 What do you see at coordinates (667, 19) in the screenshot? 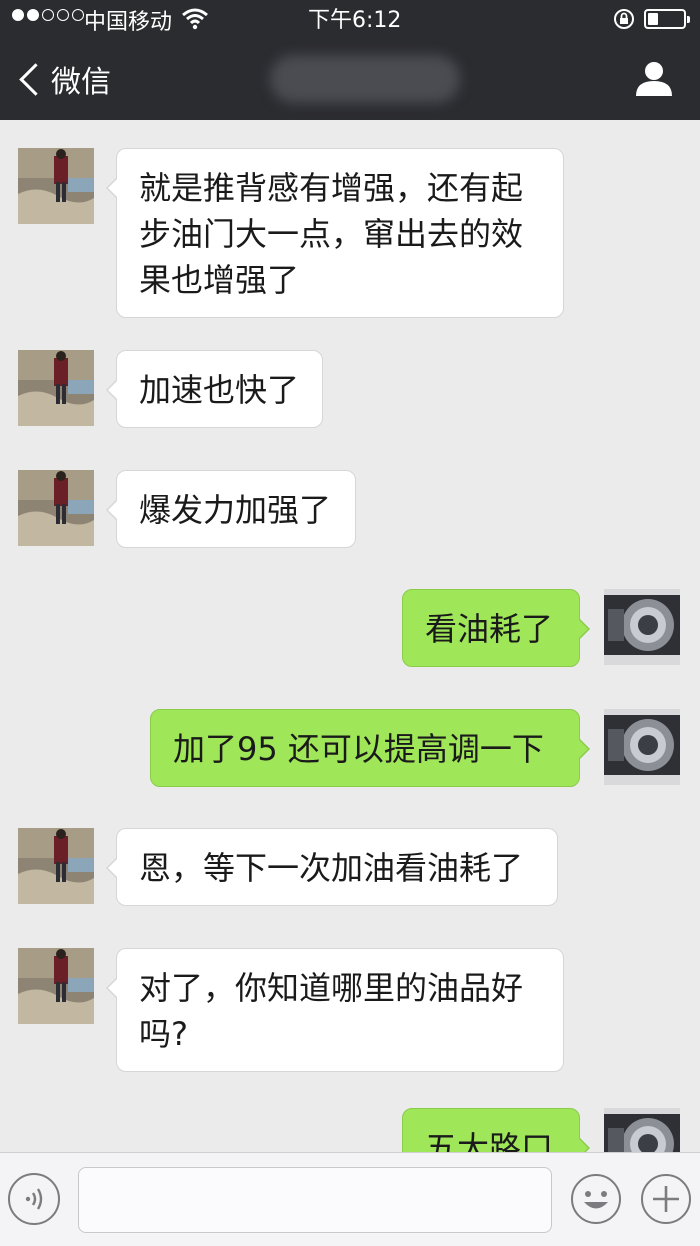
I see `battery-icon` at bounding box center [667, 19].